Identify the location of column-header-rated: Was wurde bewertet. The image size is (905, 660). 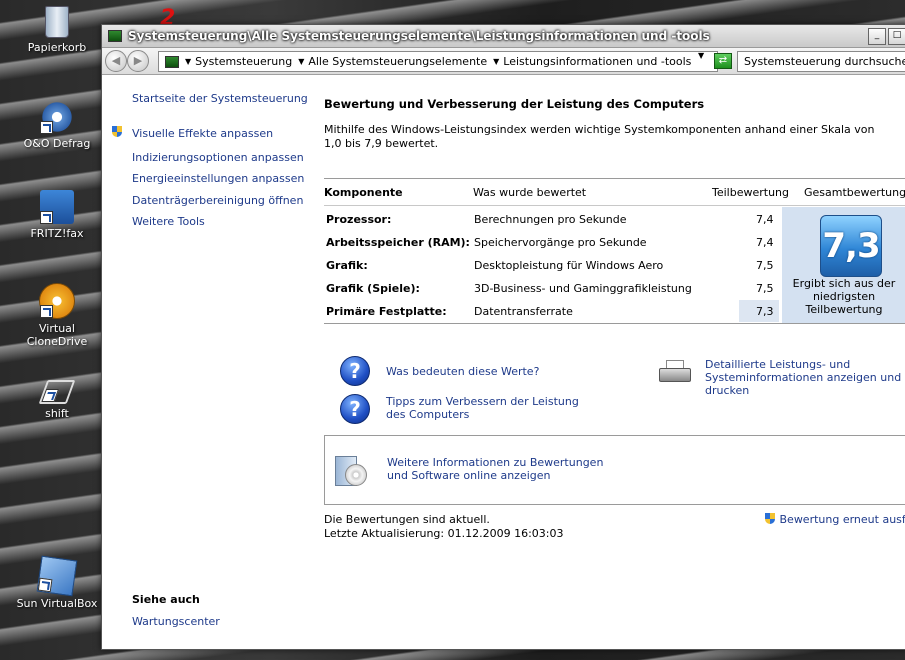
(530, 192).